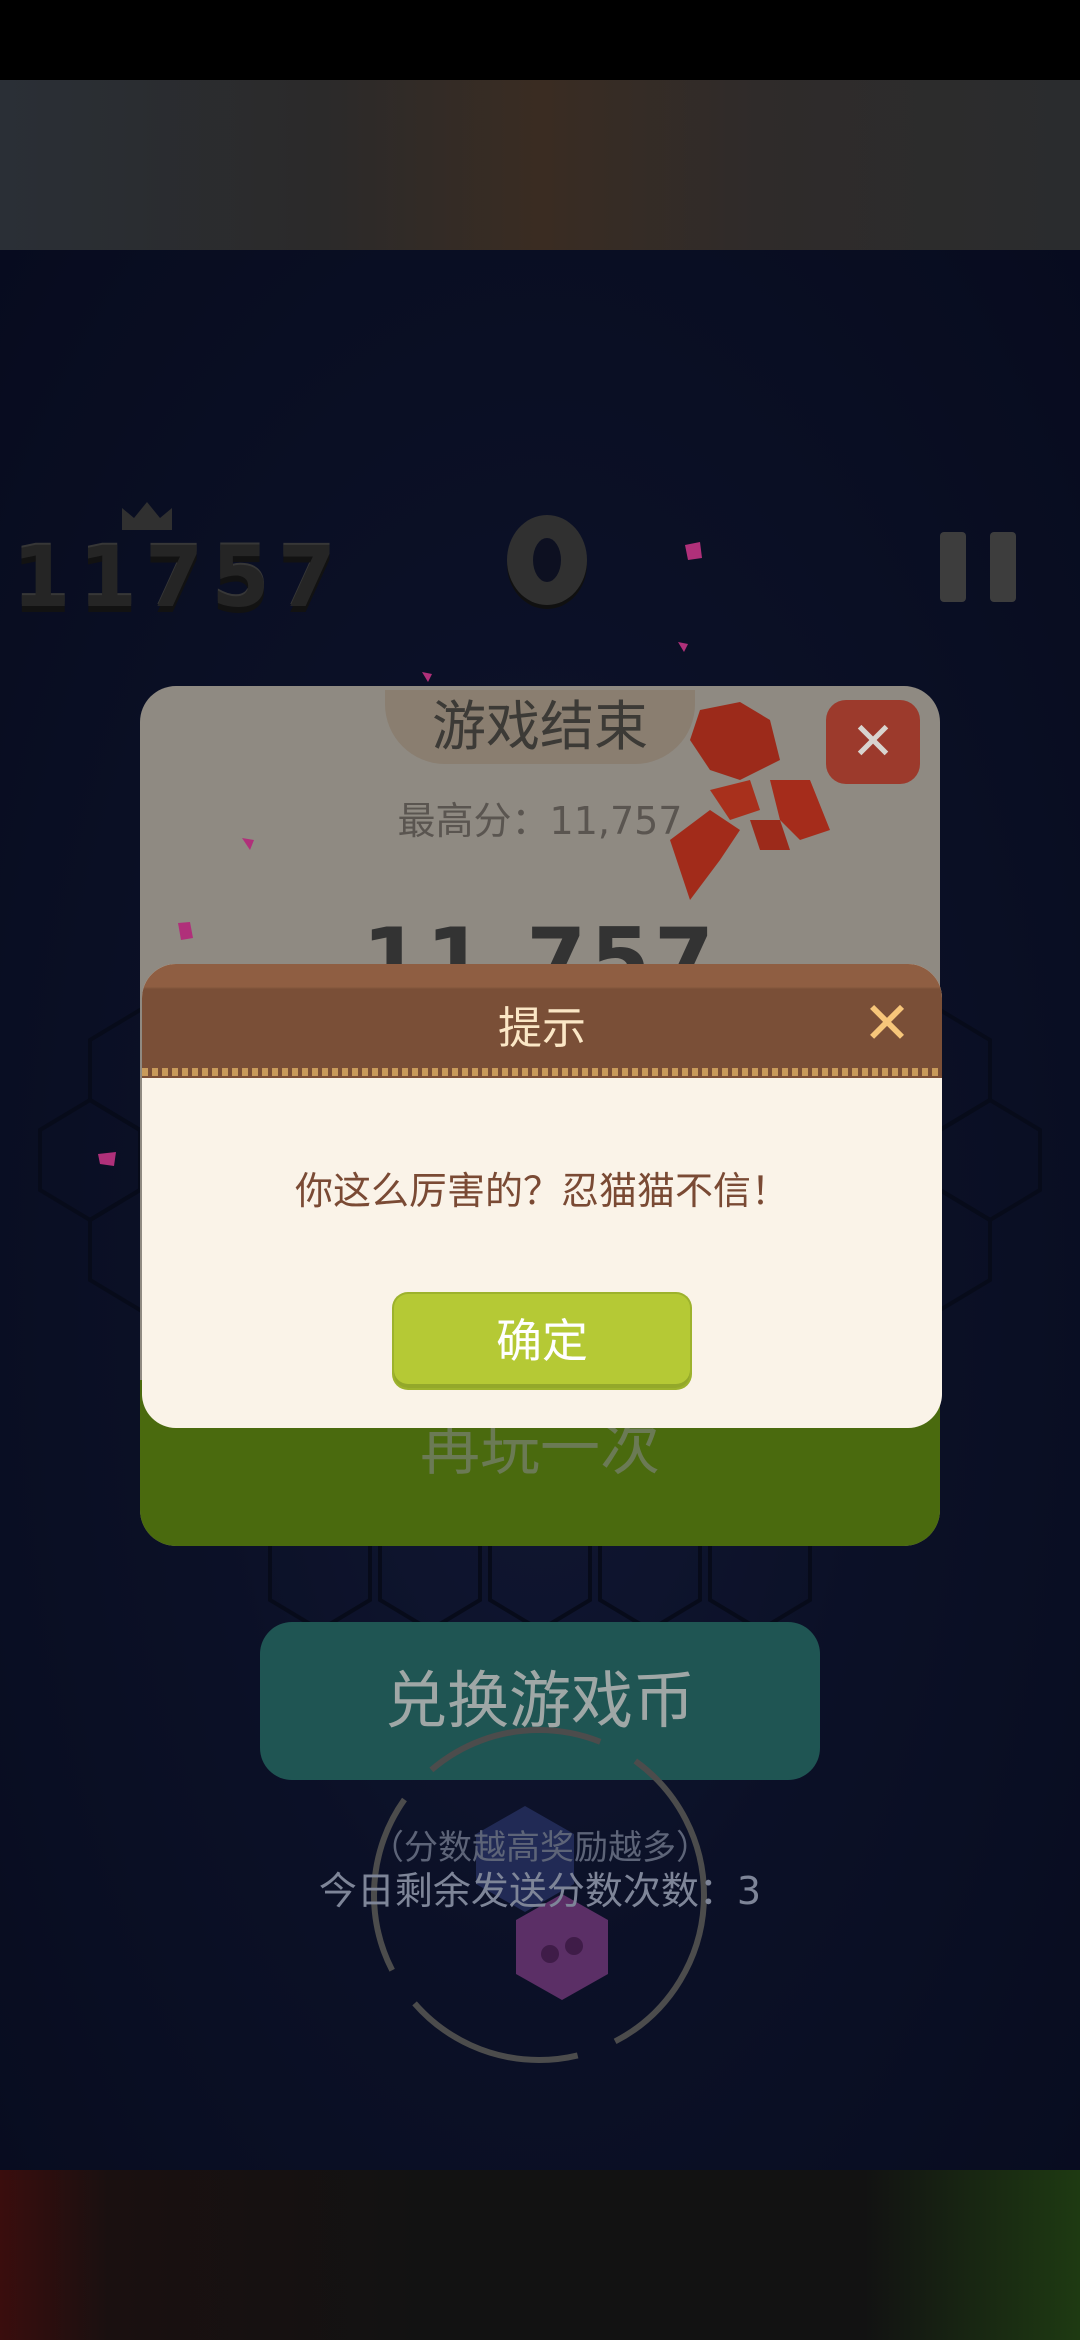  Describe the element at coordinates (540, 2255) in the screenshot. I see `bottom-banner-area` at that location.